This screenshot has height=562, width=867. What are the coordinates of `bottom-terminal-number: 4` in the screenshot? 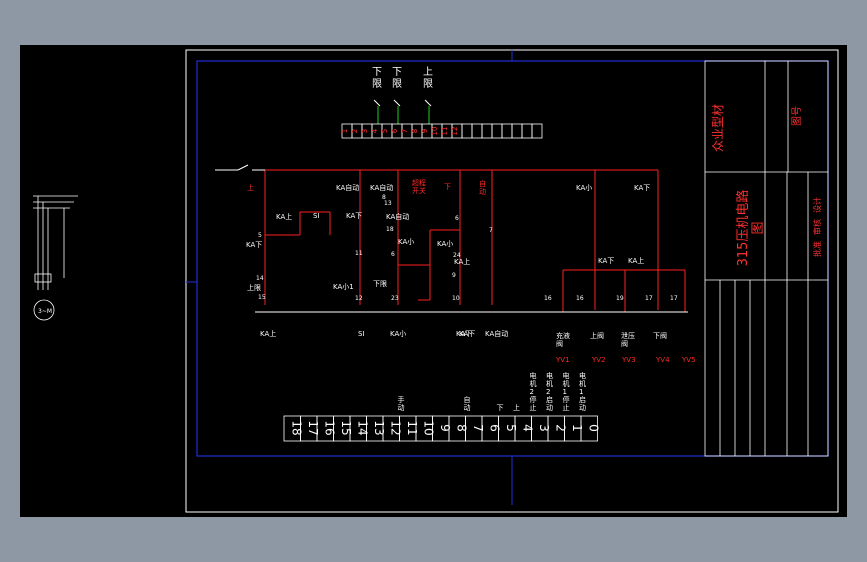 It's located at (527, 428).